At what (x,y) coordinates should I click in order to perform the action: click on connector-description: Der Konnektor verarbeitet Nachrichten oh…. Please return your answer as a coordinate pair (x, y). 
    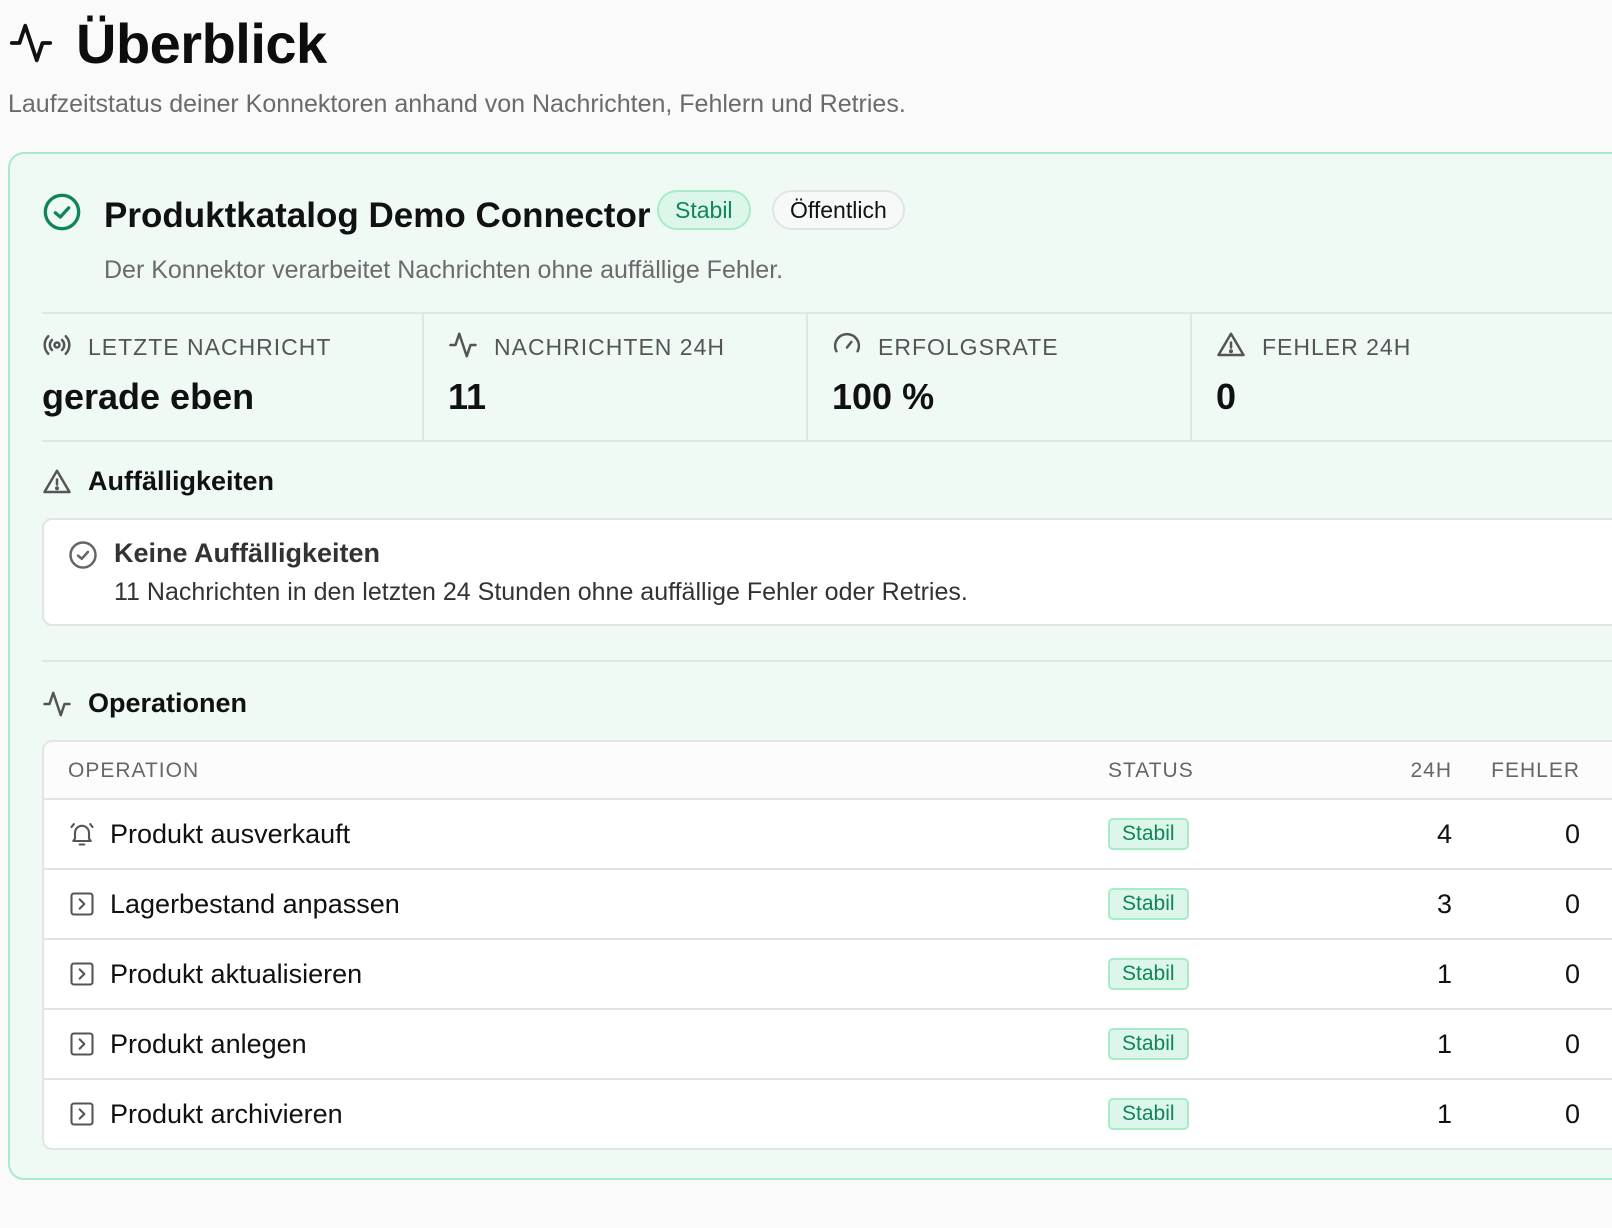
    Looking at the image, I should click on (444, 270).